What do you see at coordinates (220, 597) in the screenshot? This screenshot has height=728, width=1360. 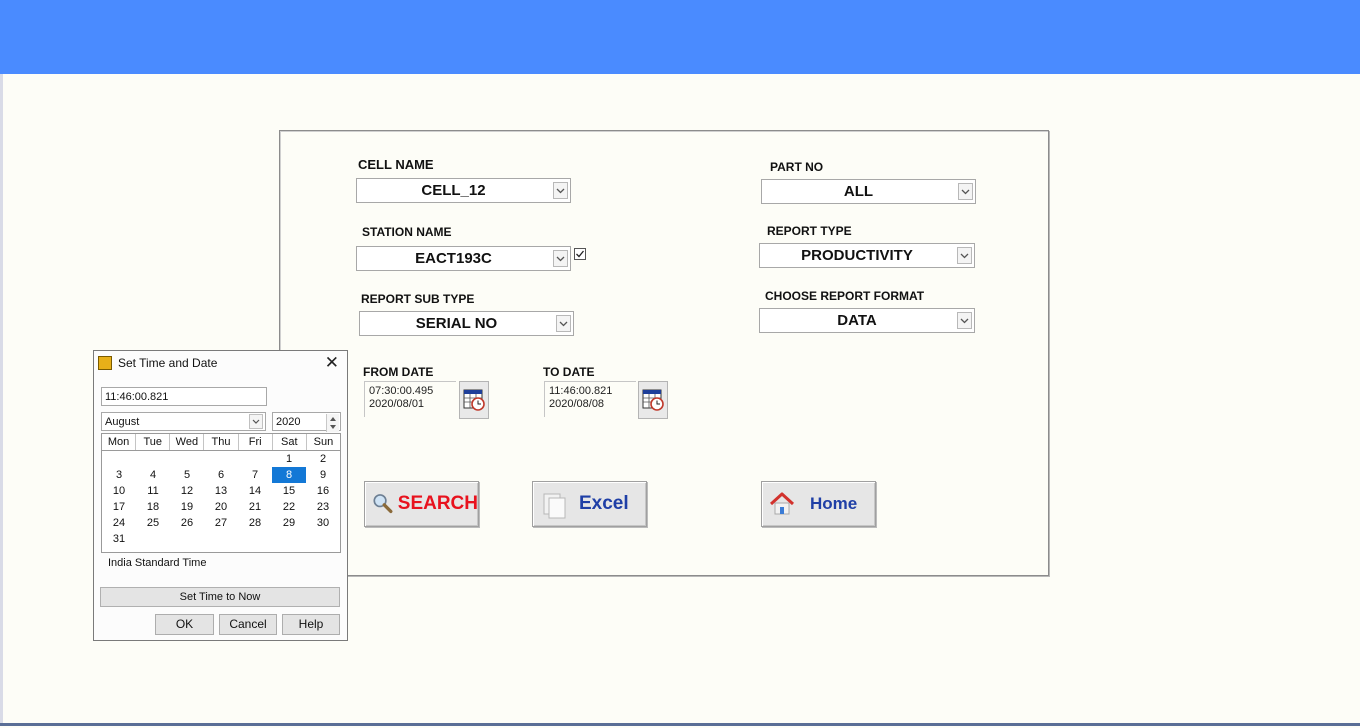 I see `set-time-to-now-button: Set Time to Now` at bounding box center [220, 597].